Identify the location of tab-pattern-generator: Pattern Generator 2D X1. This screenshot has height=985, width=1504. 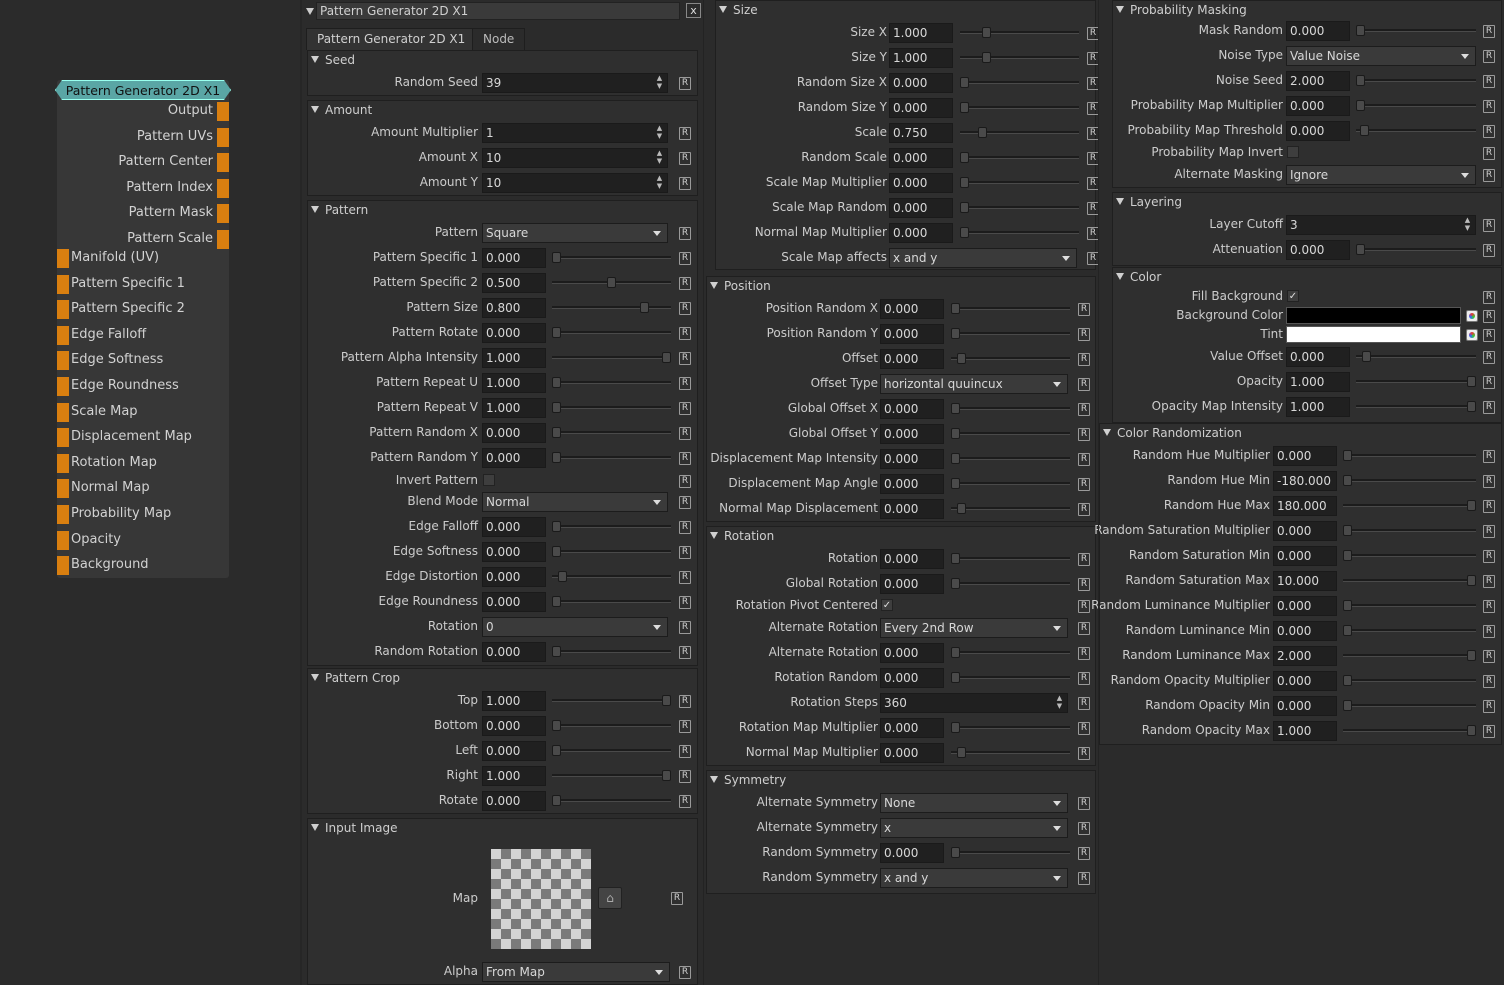
(391, 39).